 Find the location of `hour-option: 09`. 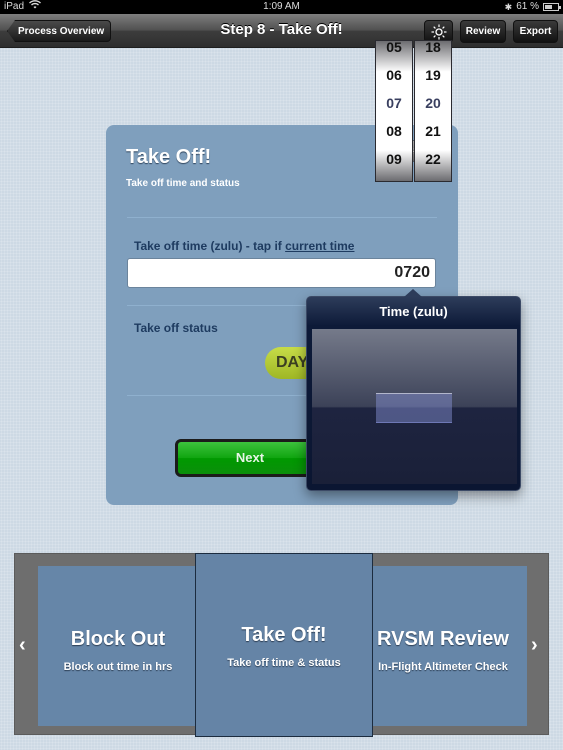

hour-option: 09 is located at coordinates (394, 159).